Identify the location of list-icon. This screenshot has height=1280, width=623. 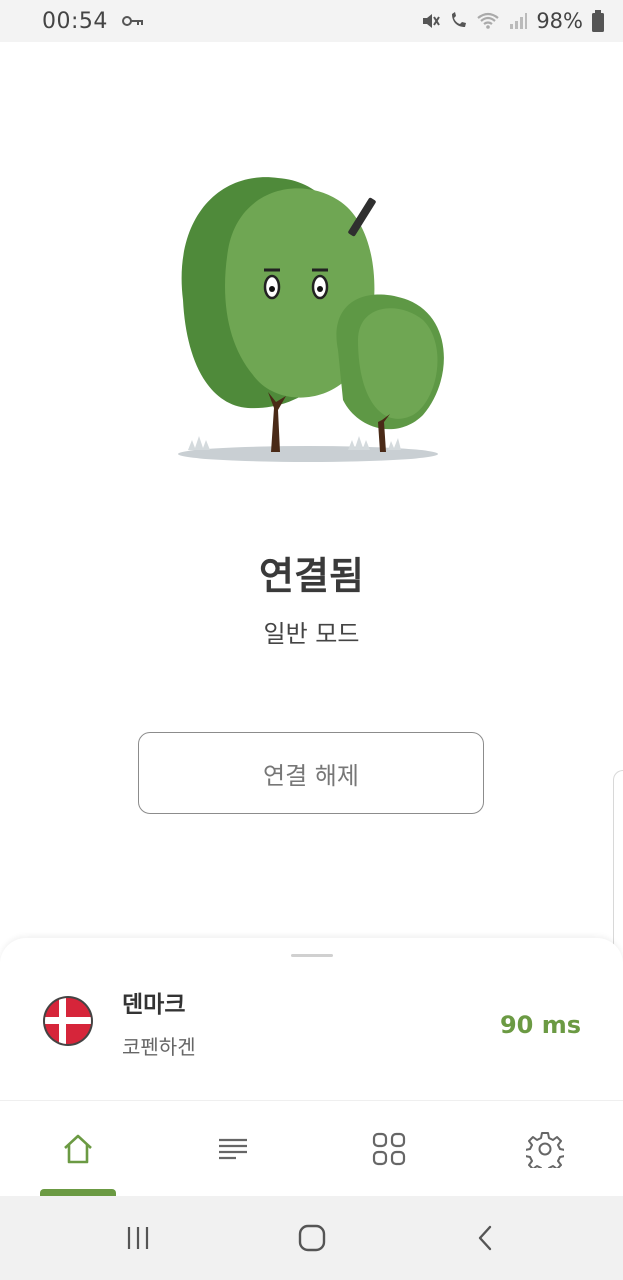
(233, 1149).